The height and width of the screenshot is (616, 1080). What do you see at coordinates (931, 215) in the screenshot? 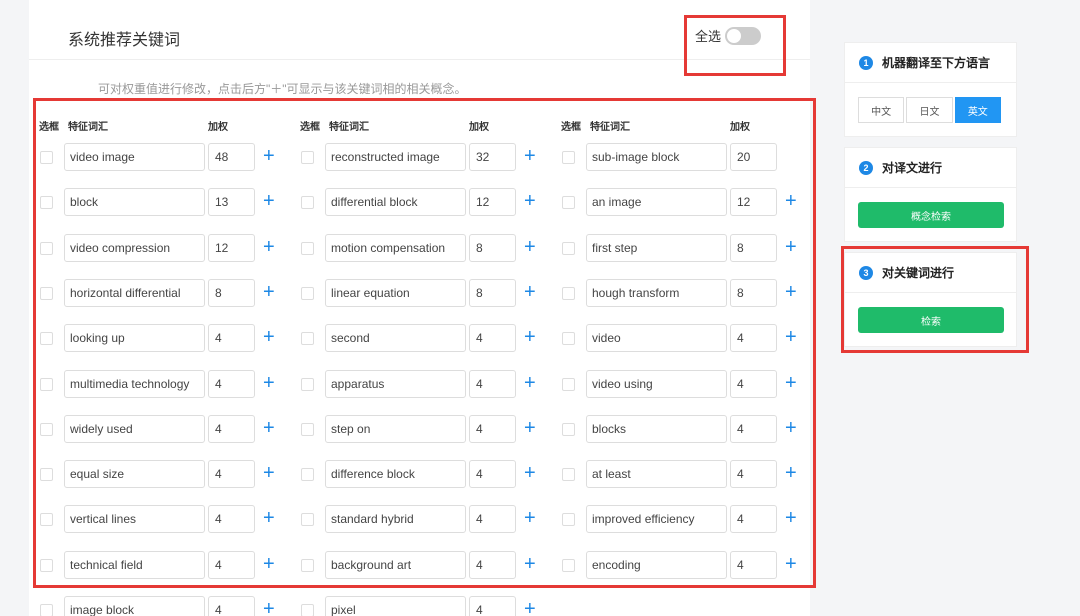
I see `concept-search-button: 概念检索` at bounding box center [931, 215].